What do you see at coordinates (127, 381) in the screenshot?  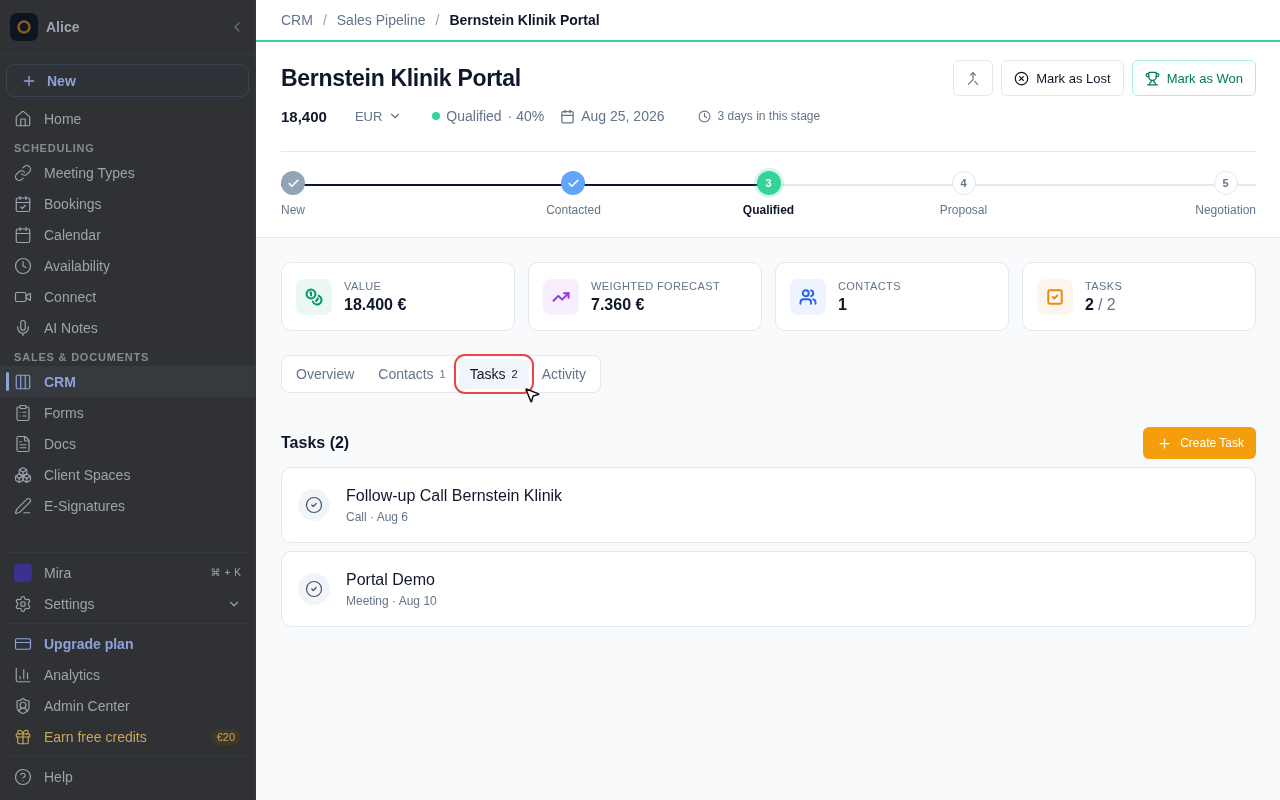 I see `sidebar-item: CRM` at bounding box center [127, 381].